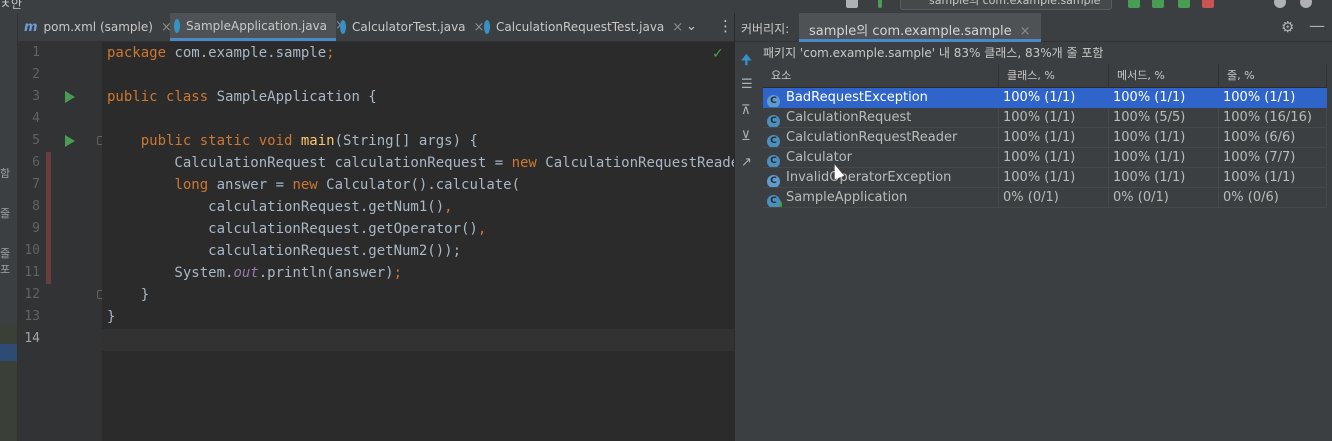  I want to click on column-header-element: 요소, so click(881, 76).